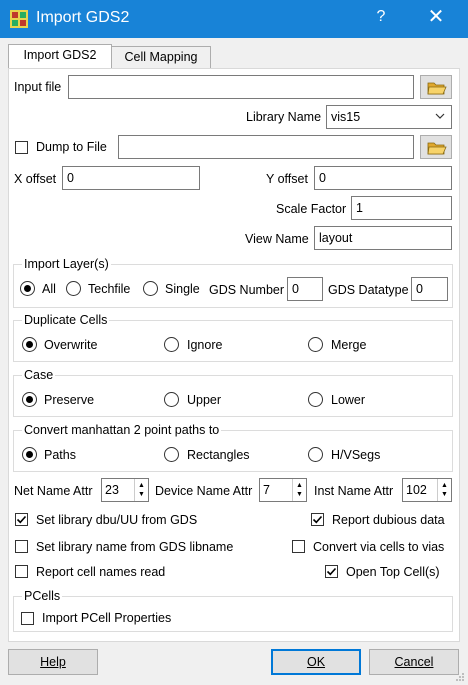 This screenshot has width=468, height=685. Describe the element at coordinates (182, 289) in the screenshot. I see `radio-layers-single-label: Single` at that location.